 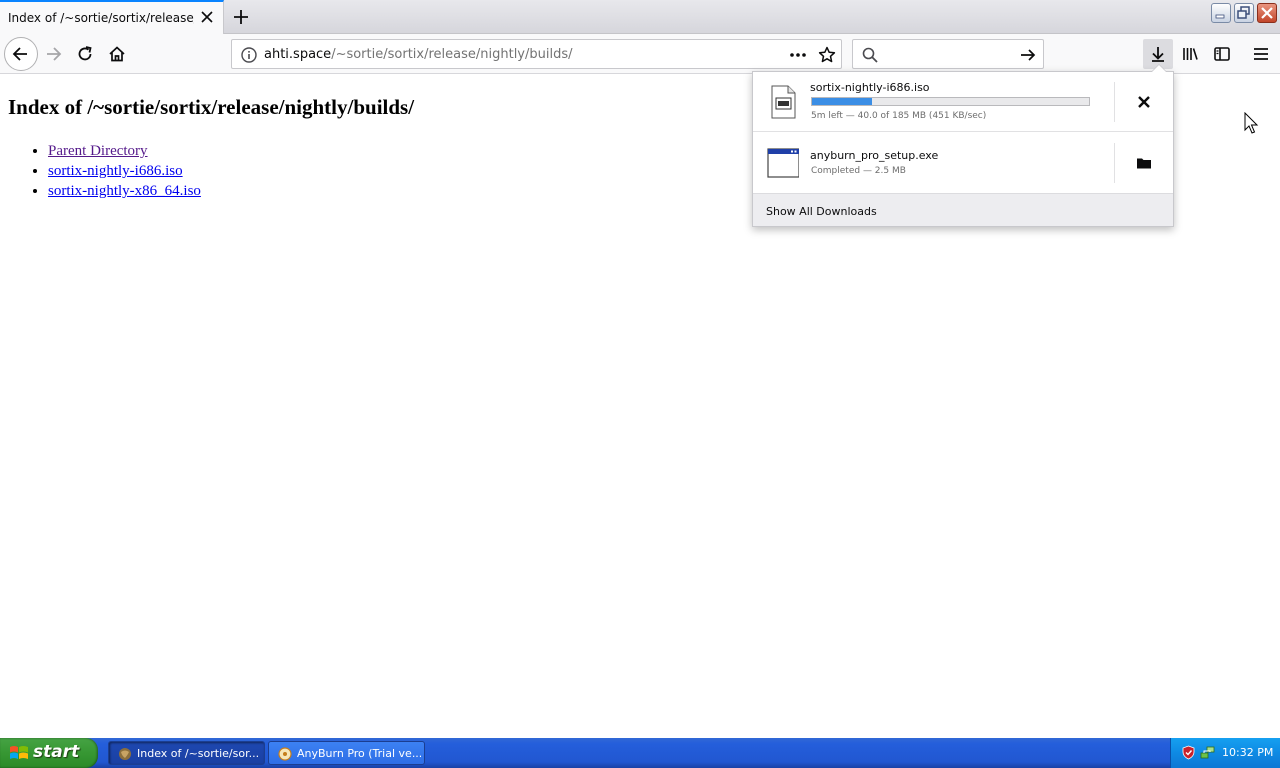 I want to click on restore-icon, so click(x=1243, y=12).